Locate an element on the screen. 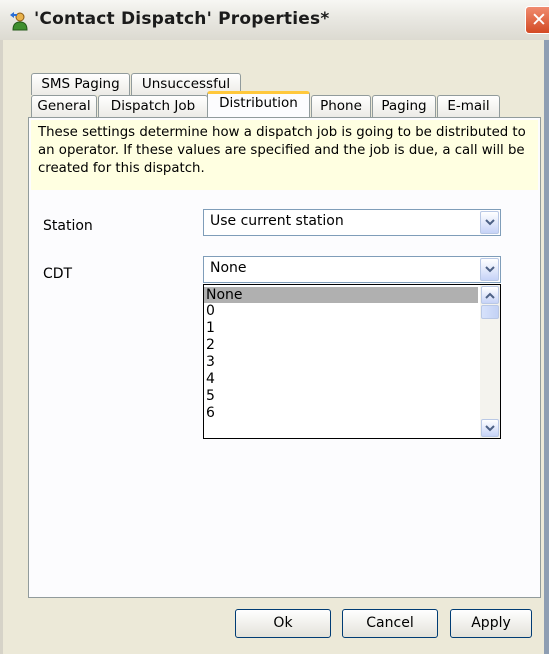  cdt-dropdown-button is located at coordinates (489, 269).